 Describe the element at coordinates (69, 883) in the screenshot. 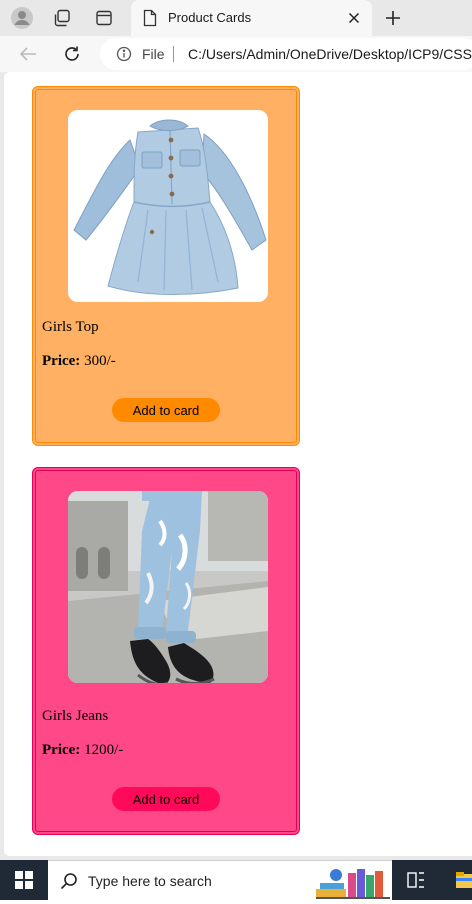

I see `search-icon` at that location.